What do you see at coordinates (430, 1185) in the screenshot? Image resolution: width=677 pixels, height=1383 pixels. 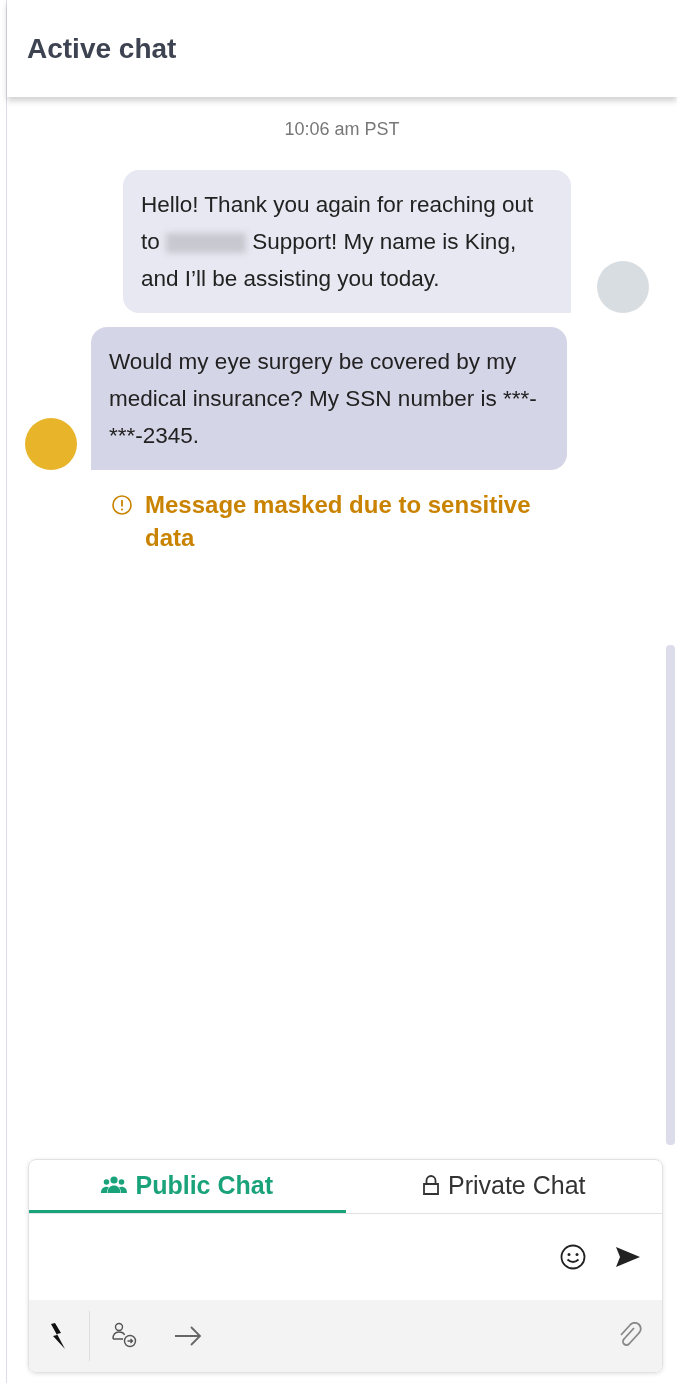 I see `lock-icon` at bounding box center [430, 1185].